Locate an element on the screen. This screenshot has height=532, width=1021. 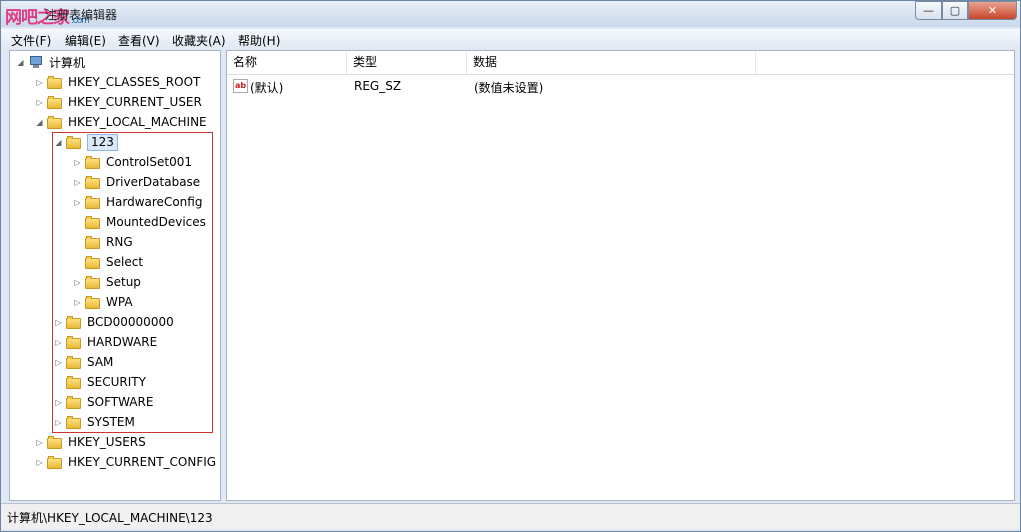
tree-label: BCD00000000 is located at coordinates (130, 322).